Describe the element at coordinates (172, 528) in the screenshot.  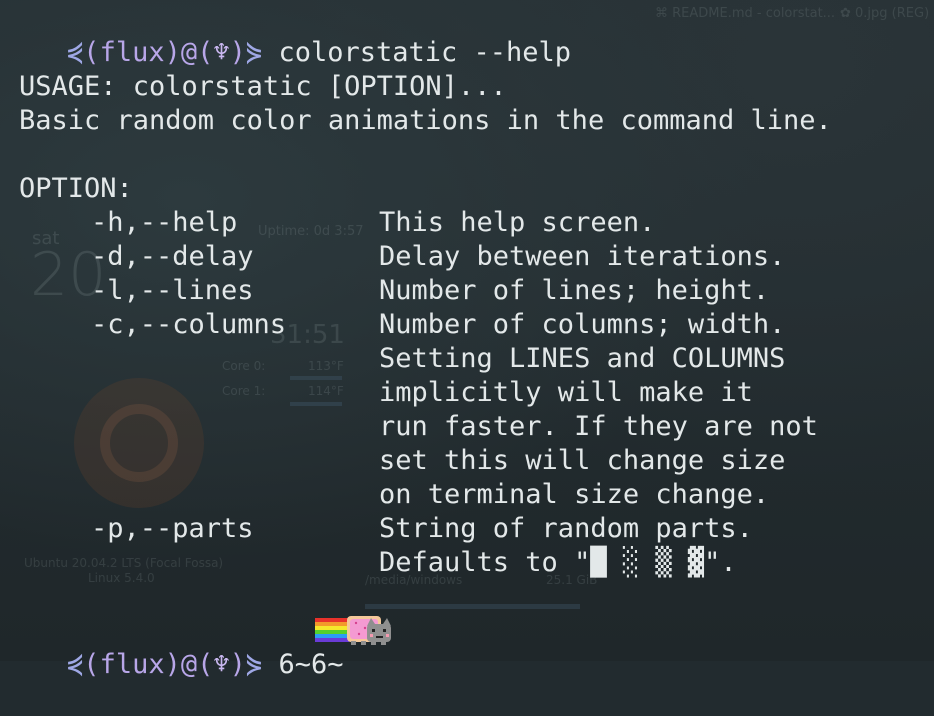
I see `option-flag-parts: -p,--parts` at that location.